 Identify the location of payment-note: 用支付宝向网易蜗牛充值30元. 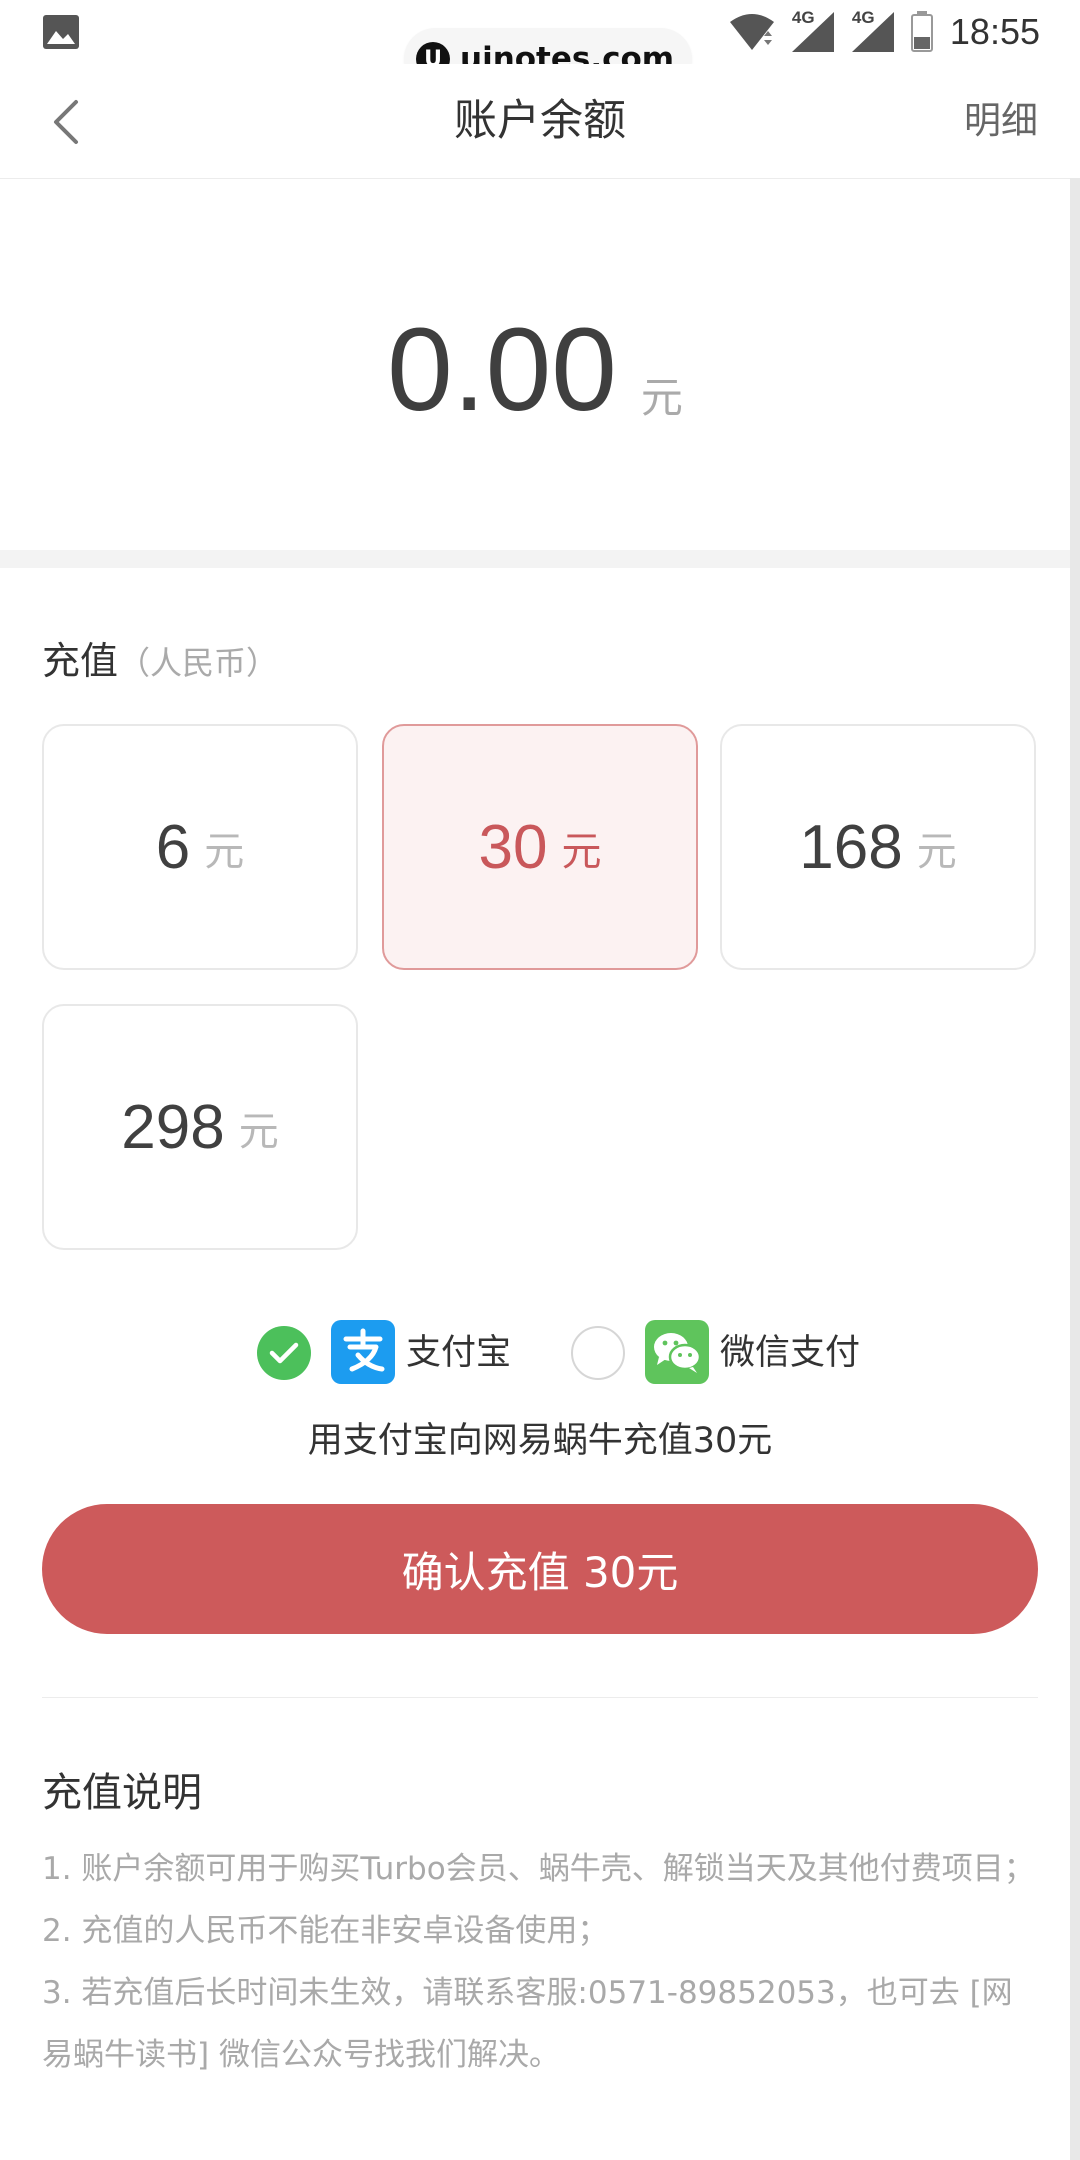
(540, 1441).